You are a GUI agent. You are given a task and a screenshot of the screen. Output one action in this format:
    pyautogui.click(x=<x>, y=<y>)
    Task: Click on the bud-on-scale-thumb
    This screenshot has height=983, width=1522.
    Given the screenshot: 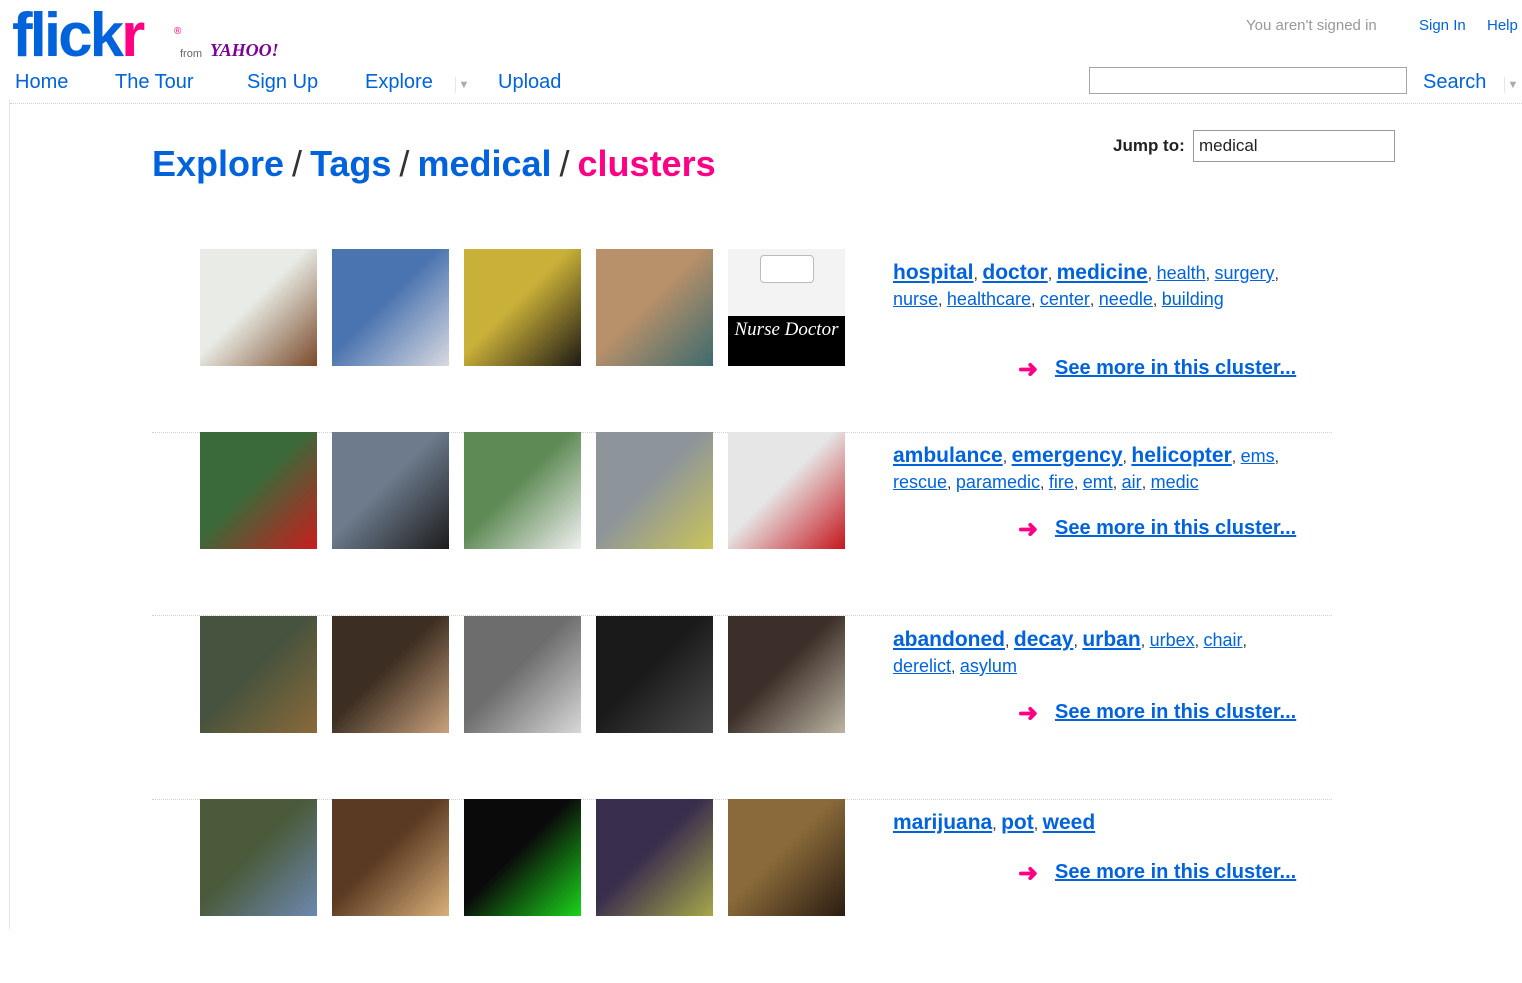 What is the action you would take?
    pyautogui.click(x=258, y=857)
    